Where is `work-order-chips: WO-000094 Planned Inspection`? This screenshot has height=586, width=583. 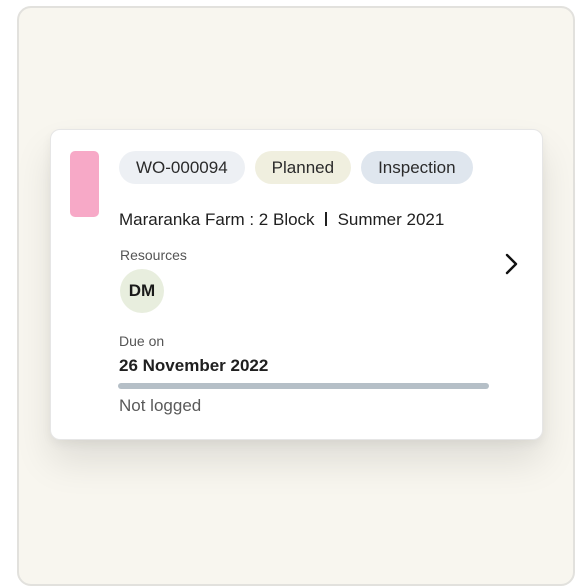 work-order-chips: WO-000094 Planned Inspection is located at coordinates (296, 167).